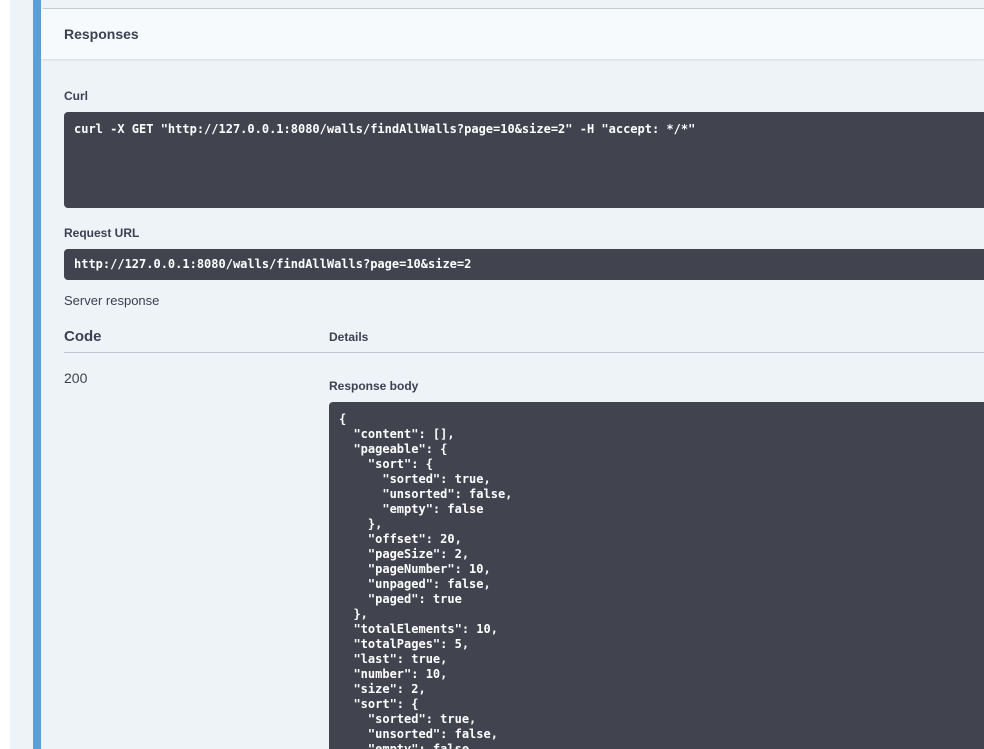 This screenshot has width=984, height=749. What do you see at coordinates (349, 337) in the screenshot?
I see `details-column-header: Details` at bounding box center [349, 337].